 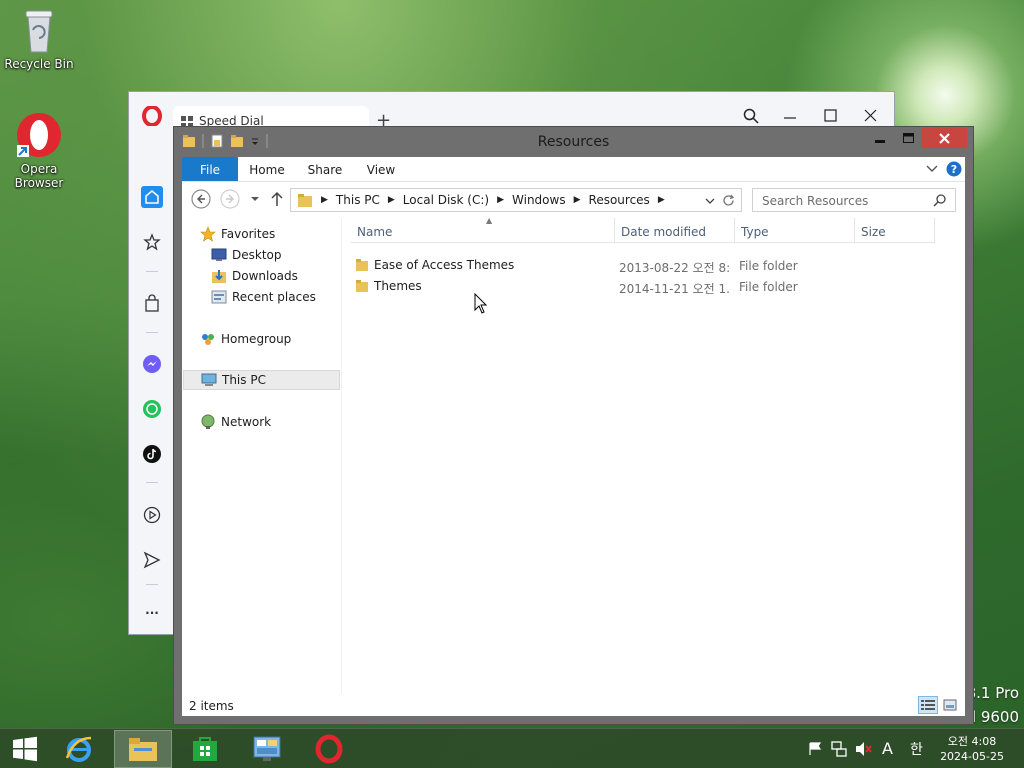 What do you see at coordinates (655, 286) in the screenshot?
I see `file-row: Themes 2014-11-21 오전 1... File folder` at bounding box center [655, 286].